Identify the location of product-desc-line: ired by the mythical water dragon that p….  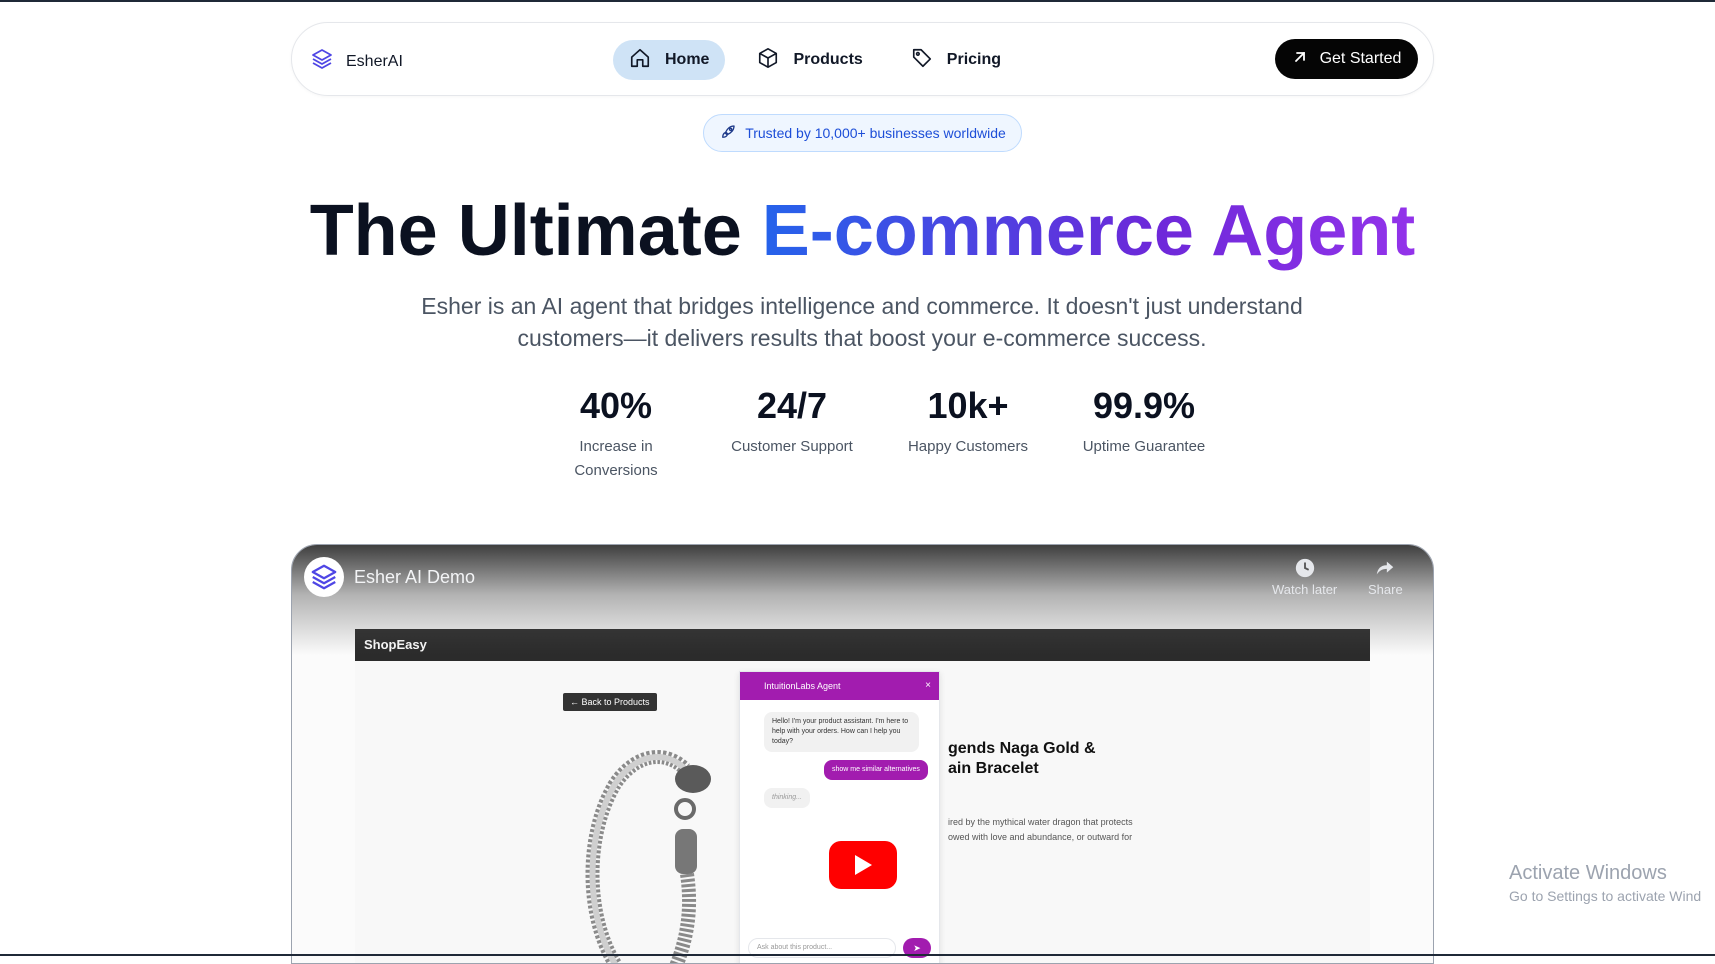
(1040, 822).